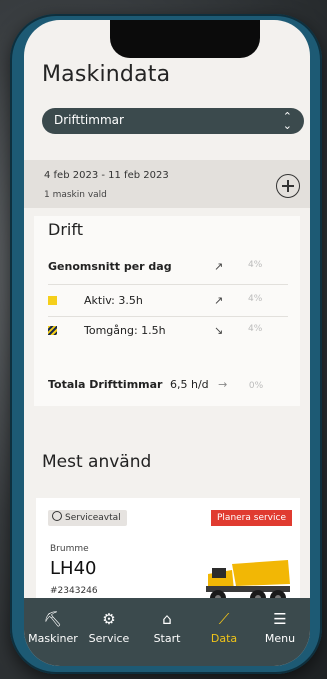 The image size is (327, 679). I want to click on excavator-icon: ⛏, so click(53, 619).